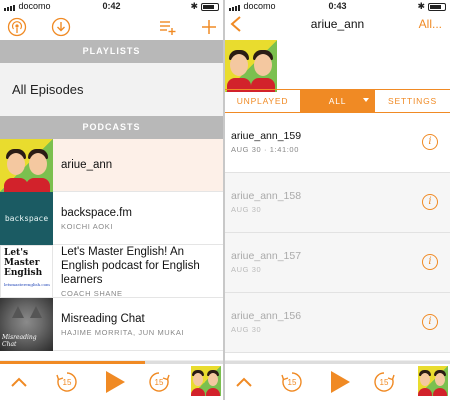 This screenshot has height=400, width=450. Describe the element at coordinates (87, 165) in the screenshot. I see `podcast-title: ariue_ann` at that location.